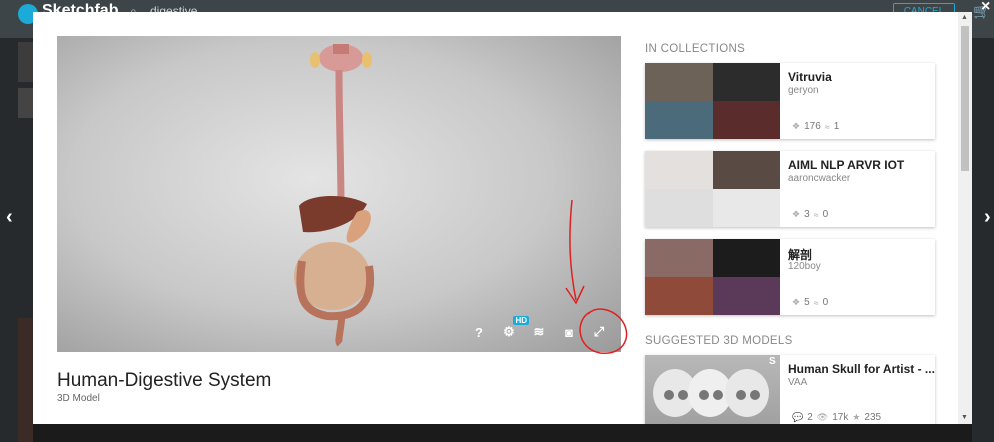  Describe the element at coordinates (846, 165) in the screenshot. I see `collection-name: AIML NLP ARVR IOT` at that location.